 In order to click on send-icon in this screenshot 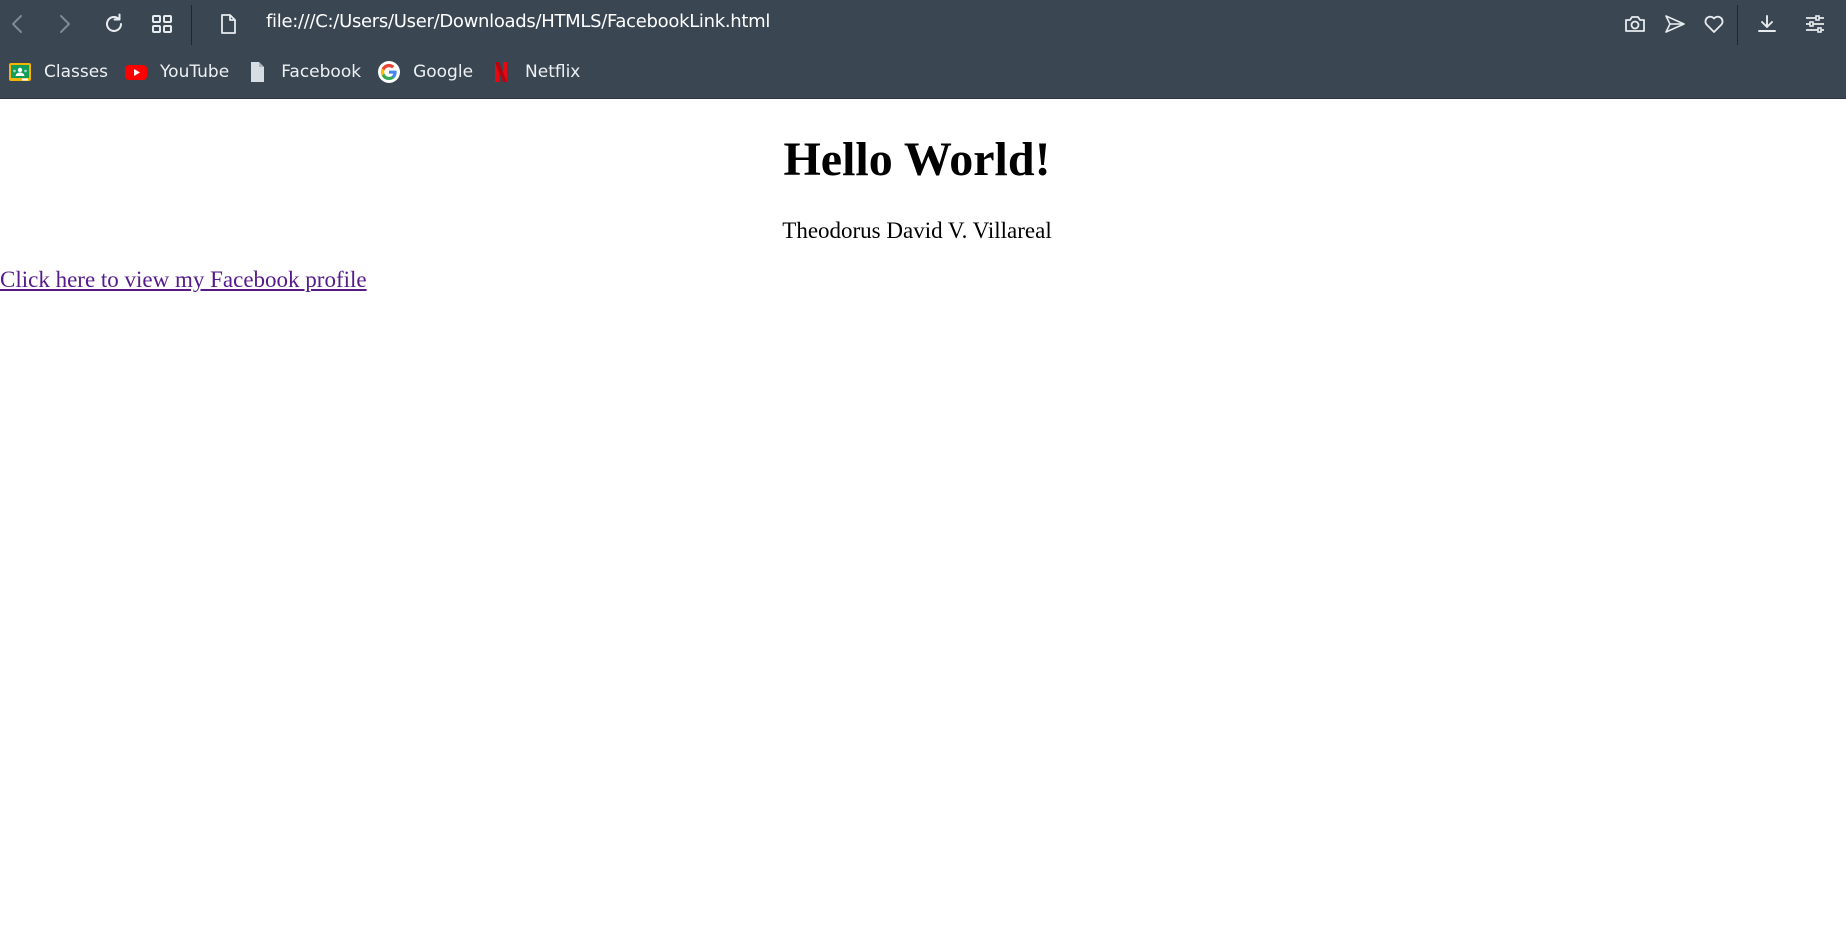, I will do `click(1675, 24)`.